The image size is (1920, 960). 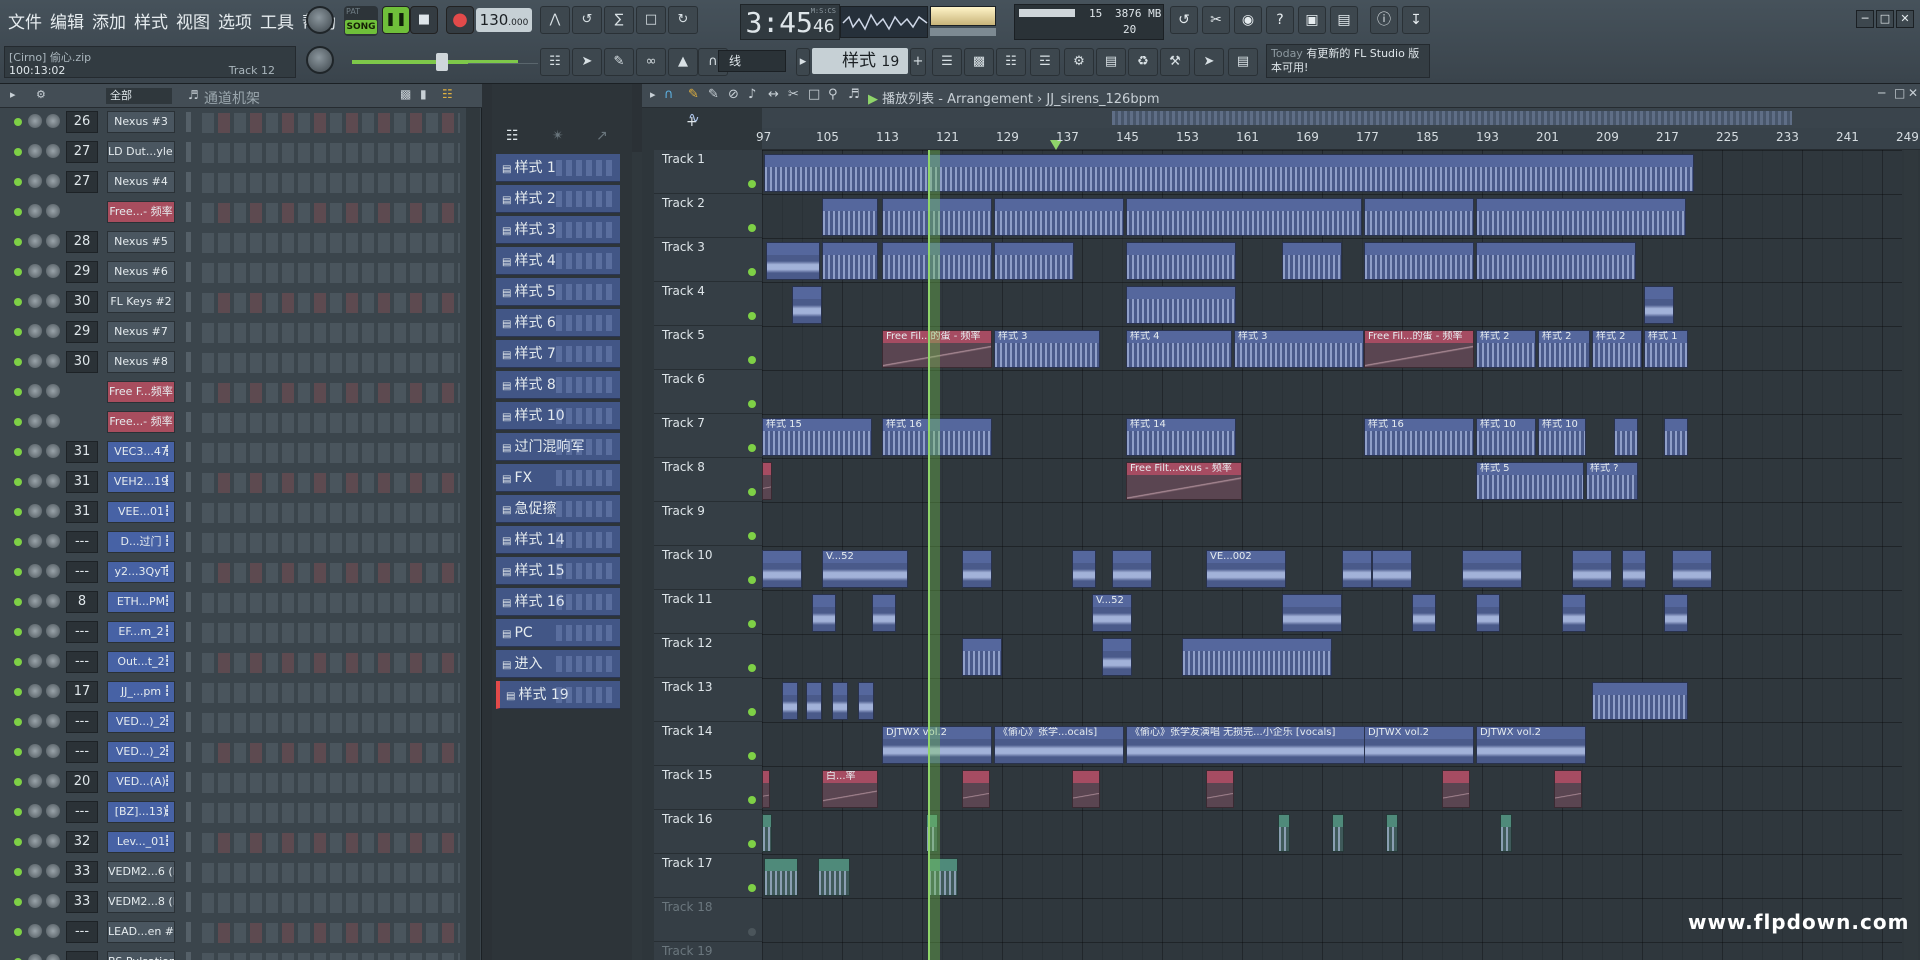 I want to click on pattern-clip: 样式 5, so click(x=1530, y=481).